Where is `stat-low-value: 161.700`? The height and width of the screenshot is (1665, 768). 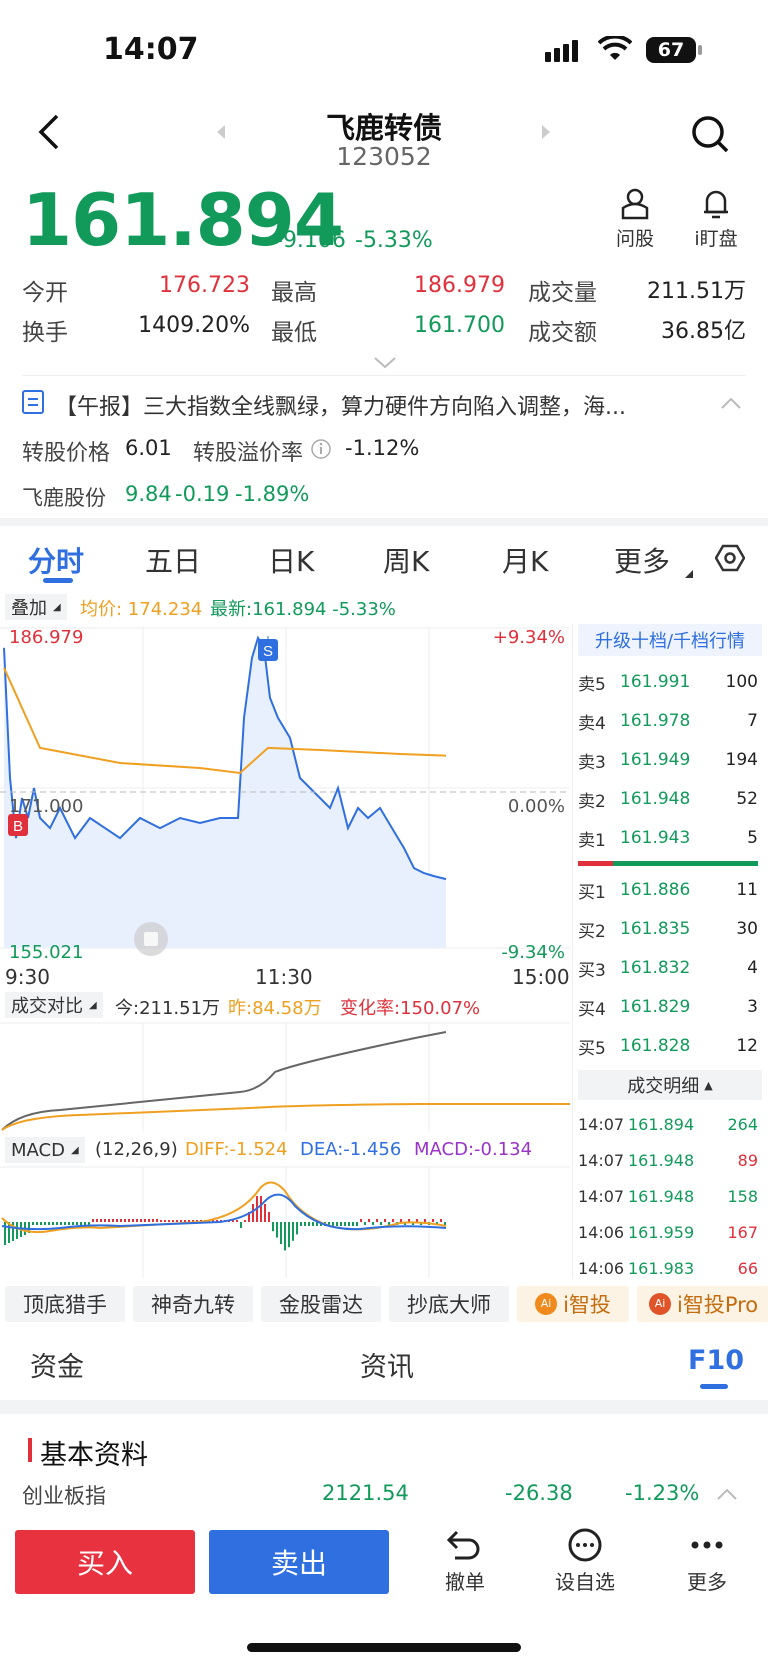
stat-low-value: 161.700 is located at coordinates (459, 325).